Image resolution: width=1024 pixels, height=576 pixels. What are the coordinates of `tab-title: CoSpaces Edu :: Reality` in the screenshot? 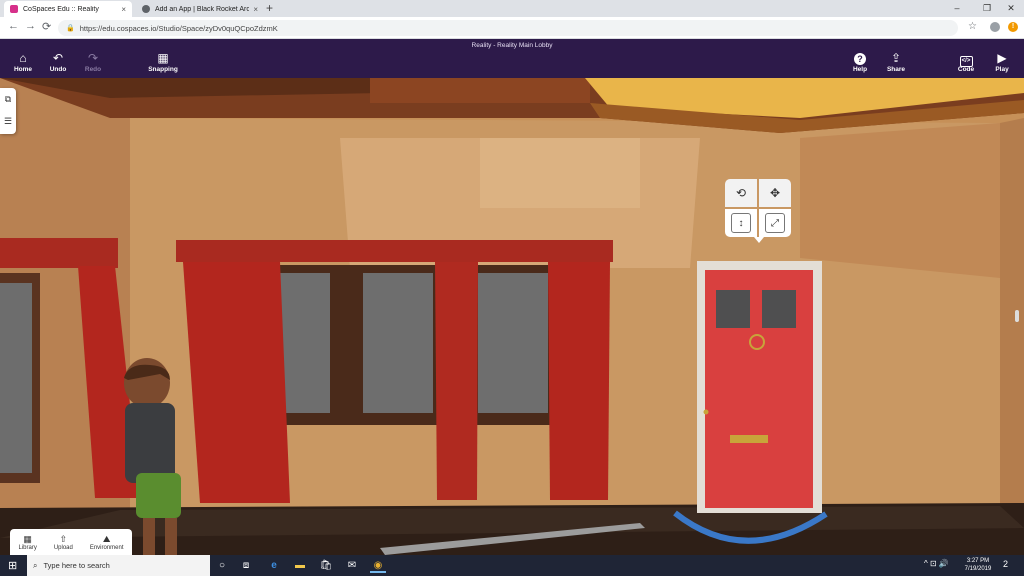 It's located at (61, 9).